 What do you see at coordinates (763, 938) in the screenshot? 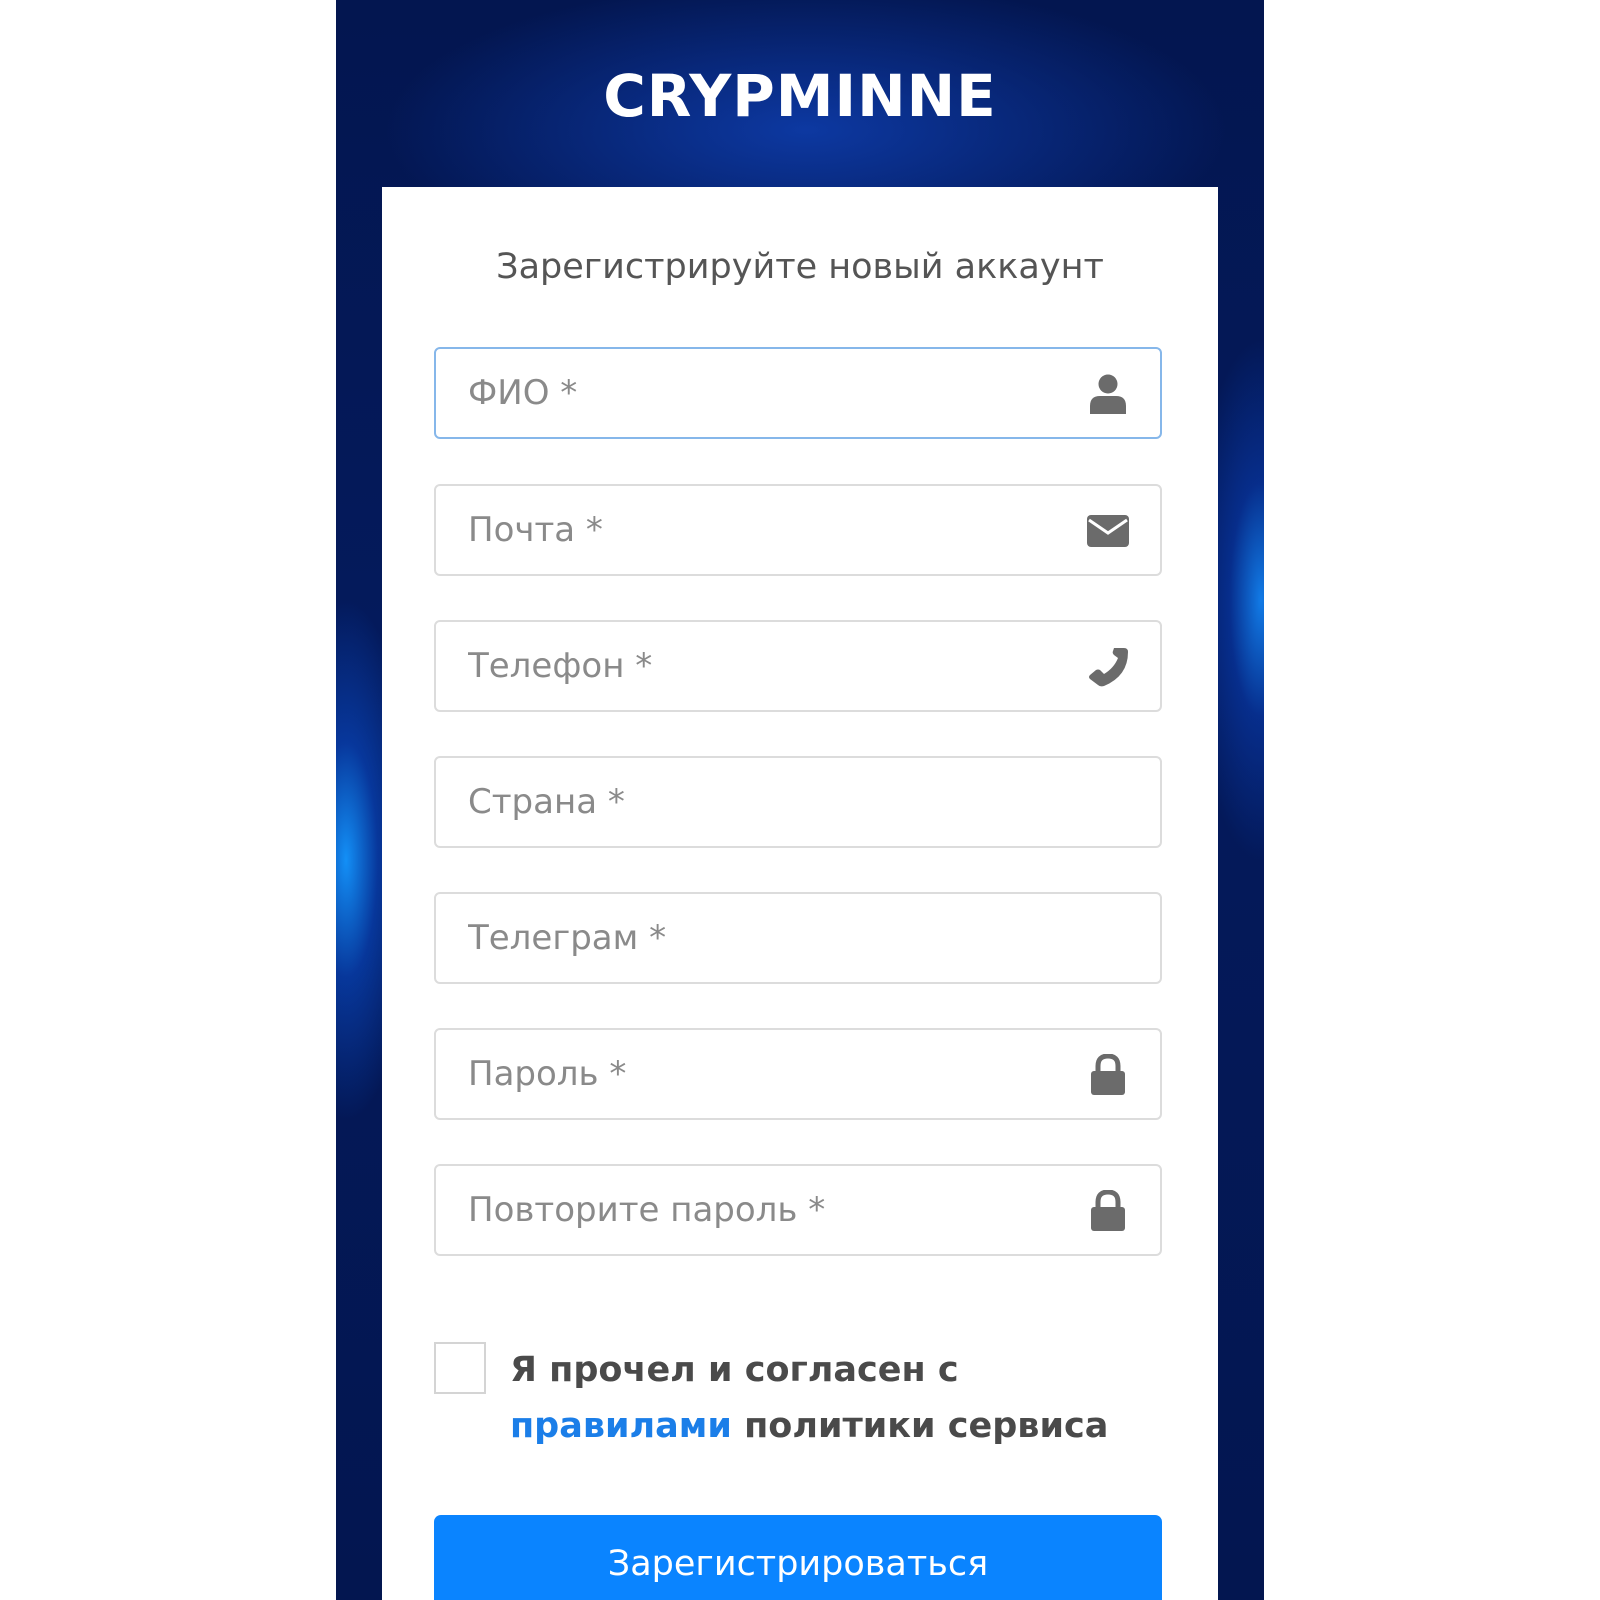
I see `telegram-input` at bounding box center [763, 938].